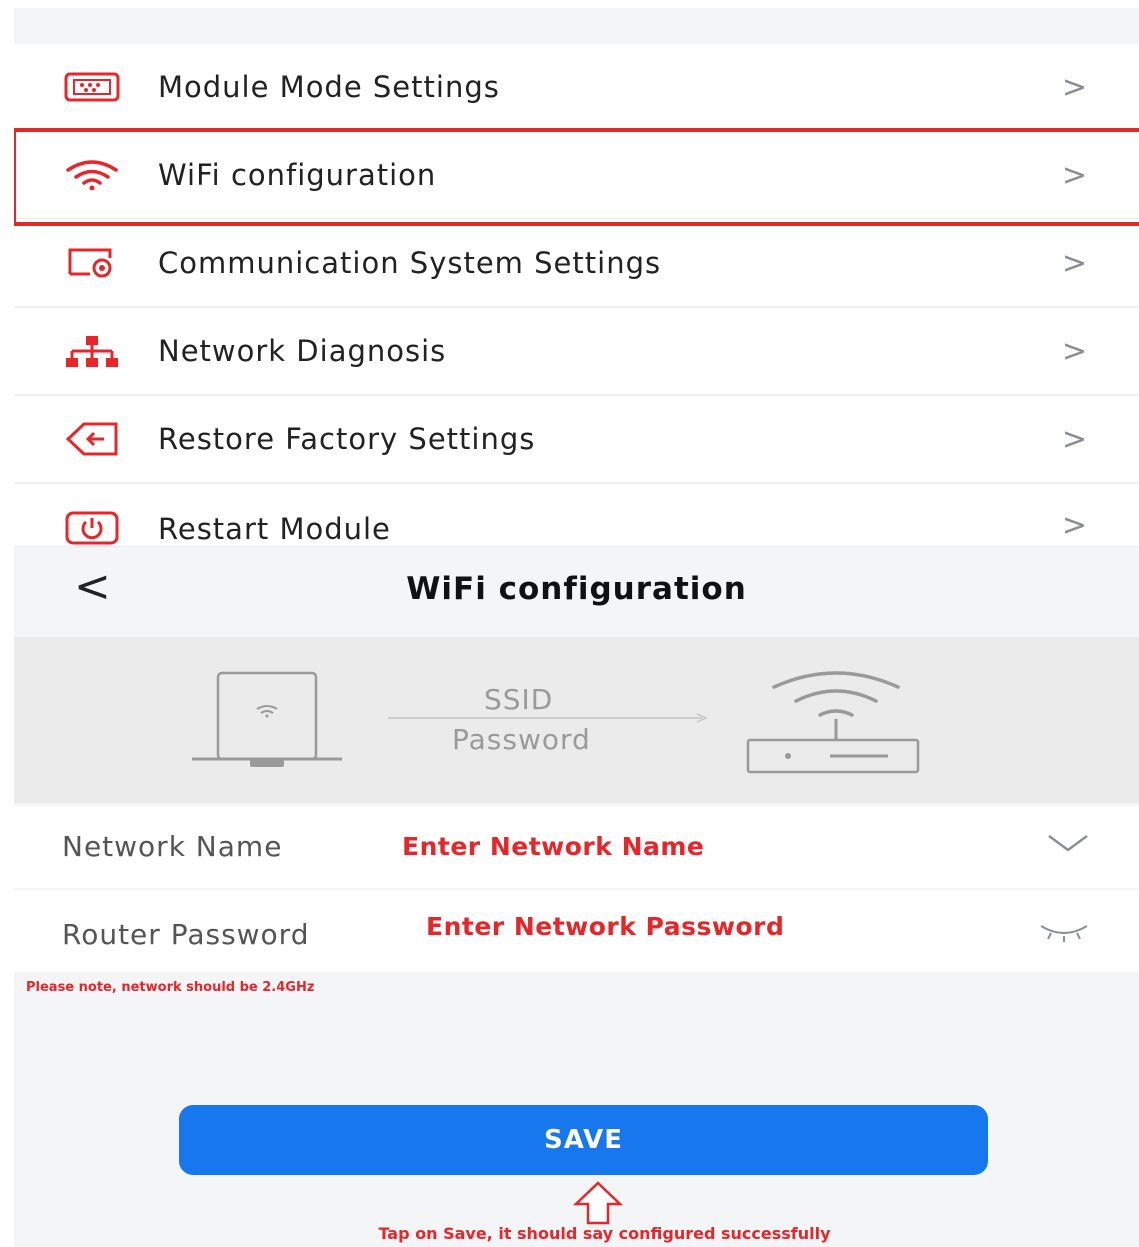 The height and width of the screenshot is (1247, 1139). Describe the element at coordinates (347, 439) in the screenshot. I see `menu-item-label: Restore Factory Settings` at that location.